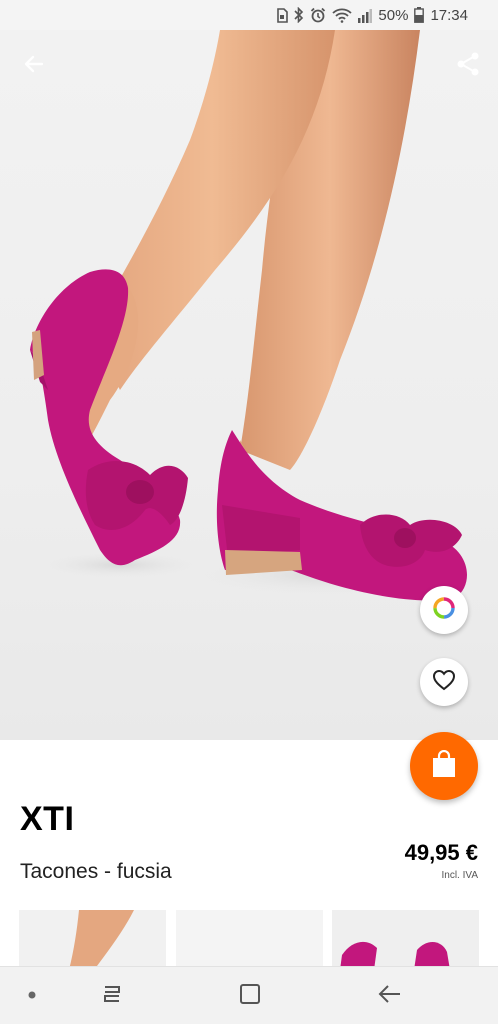  I want to click on recent-apps-icon, so click(112, 996).